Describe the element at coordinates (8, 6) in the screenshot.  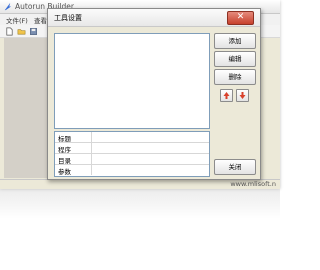
I see `app-logo-icon` at that location.